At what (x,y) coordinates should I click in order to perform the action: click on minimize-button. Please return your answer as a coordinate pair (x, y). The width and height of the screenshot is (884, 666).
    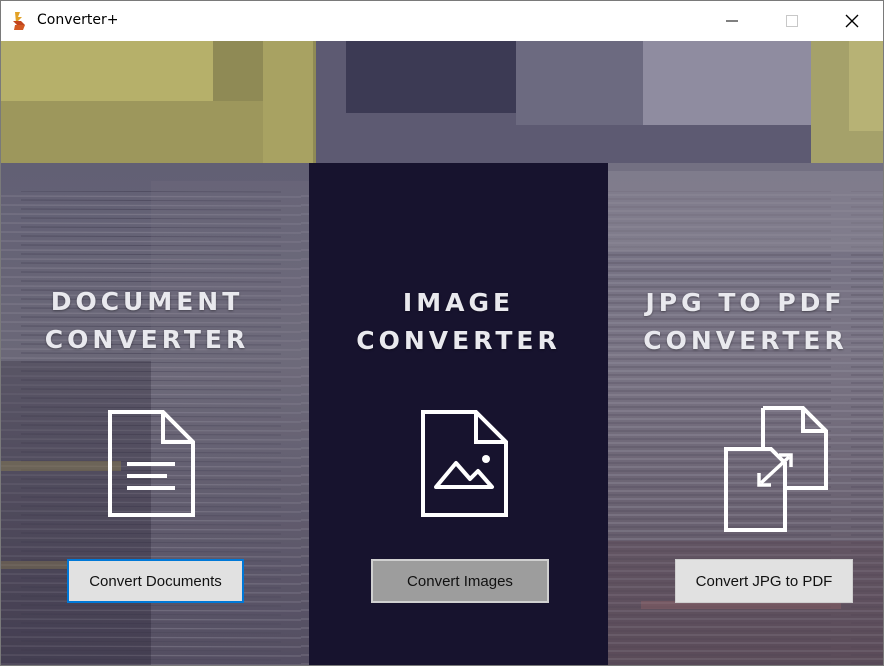
    Looking at the image, I should click on (732, 21).